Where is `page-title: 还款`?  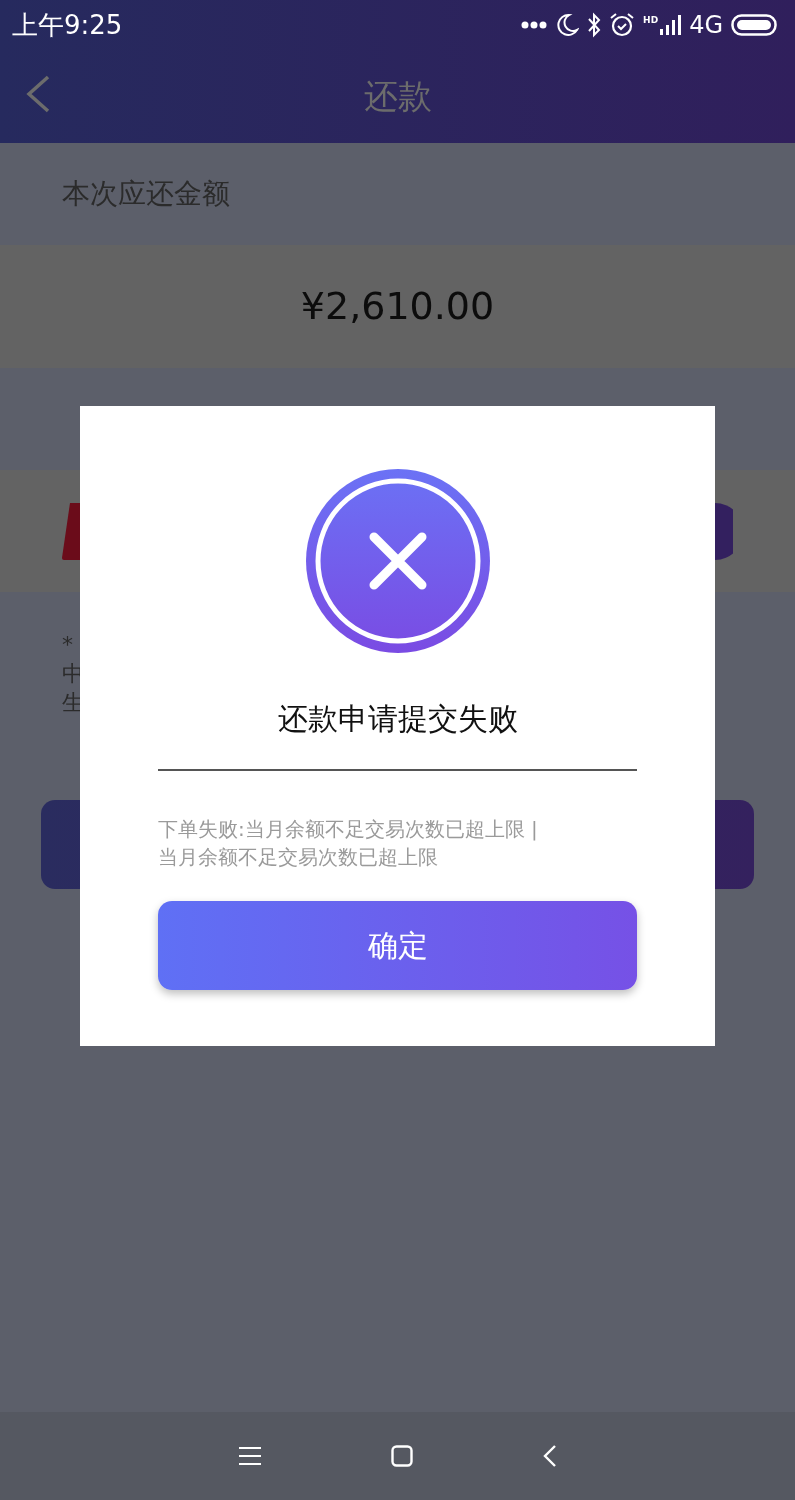
page-title: 还款 is located at coordinates (397, 96).